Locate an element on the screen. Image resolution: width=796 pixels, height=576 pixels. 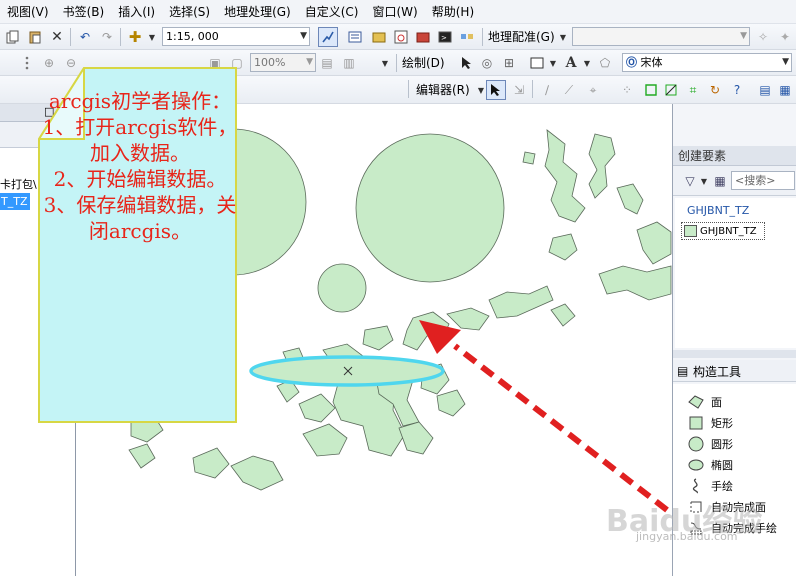
attributes-icon: ? is located at coordinates (737, 90).